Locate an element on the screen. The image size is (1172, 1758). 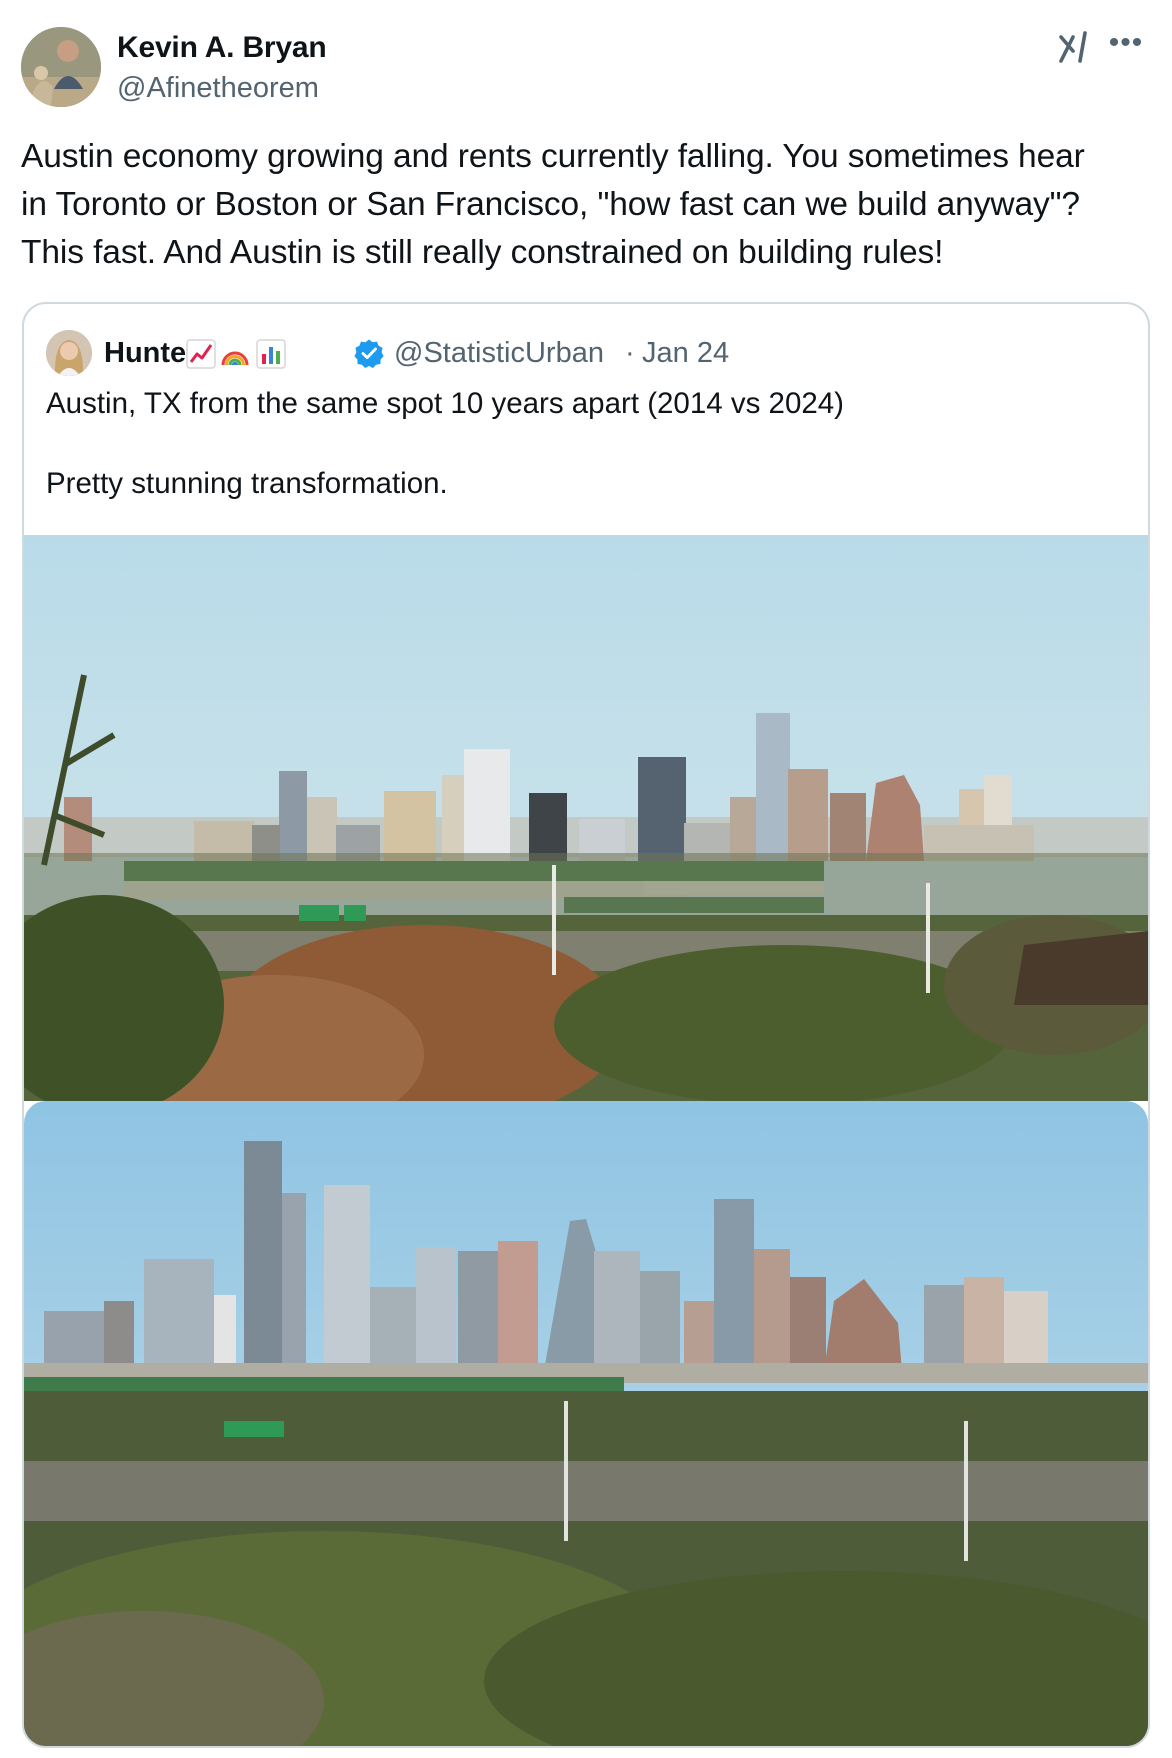
bar-chart-emoji is located at coordinates (271, 354).